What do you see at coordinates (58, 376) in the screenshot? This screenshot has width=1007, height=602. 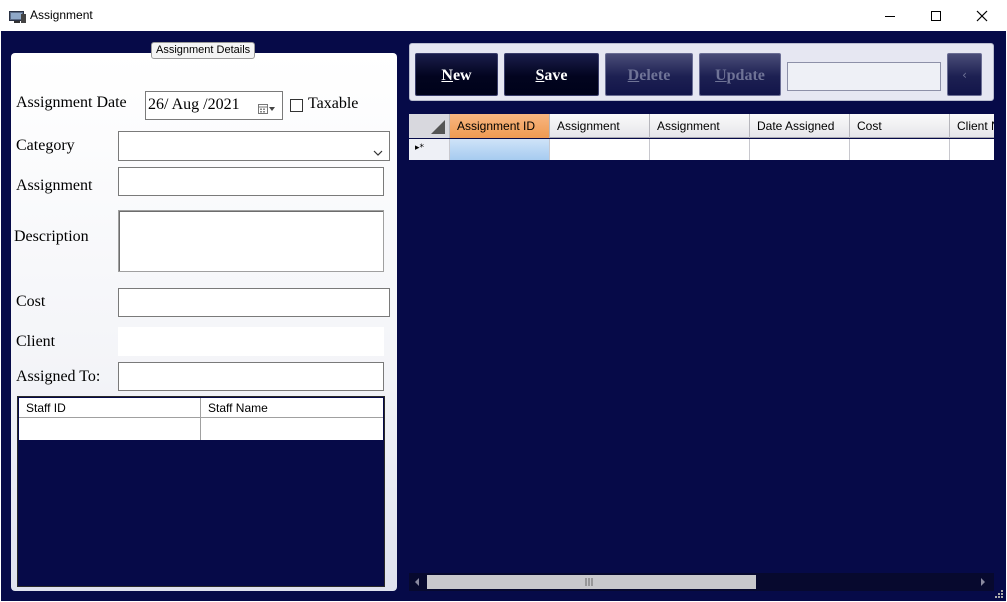 I see `assigned-to-label: Assigned To:` at bounding box center [58, 376].